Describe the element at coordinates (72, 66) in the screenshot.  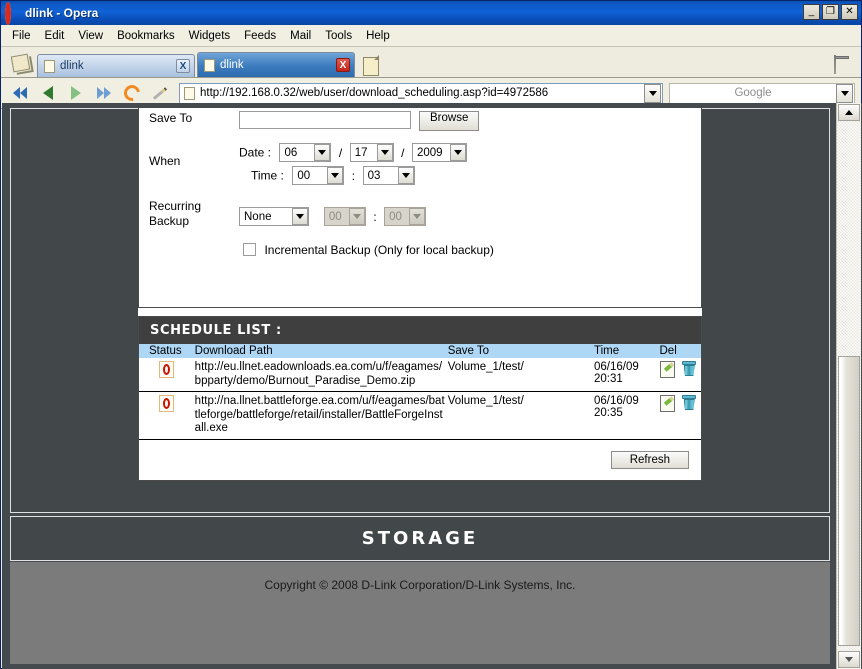
I see `tab-label: dlink` at that location.